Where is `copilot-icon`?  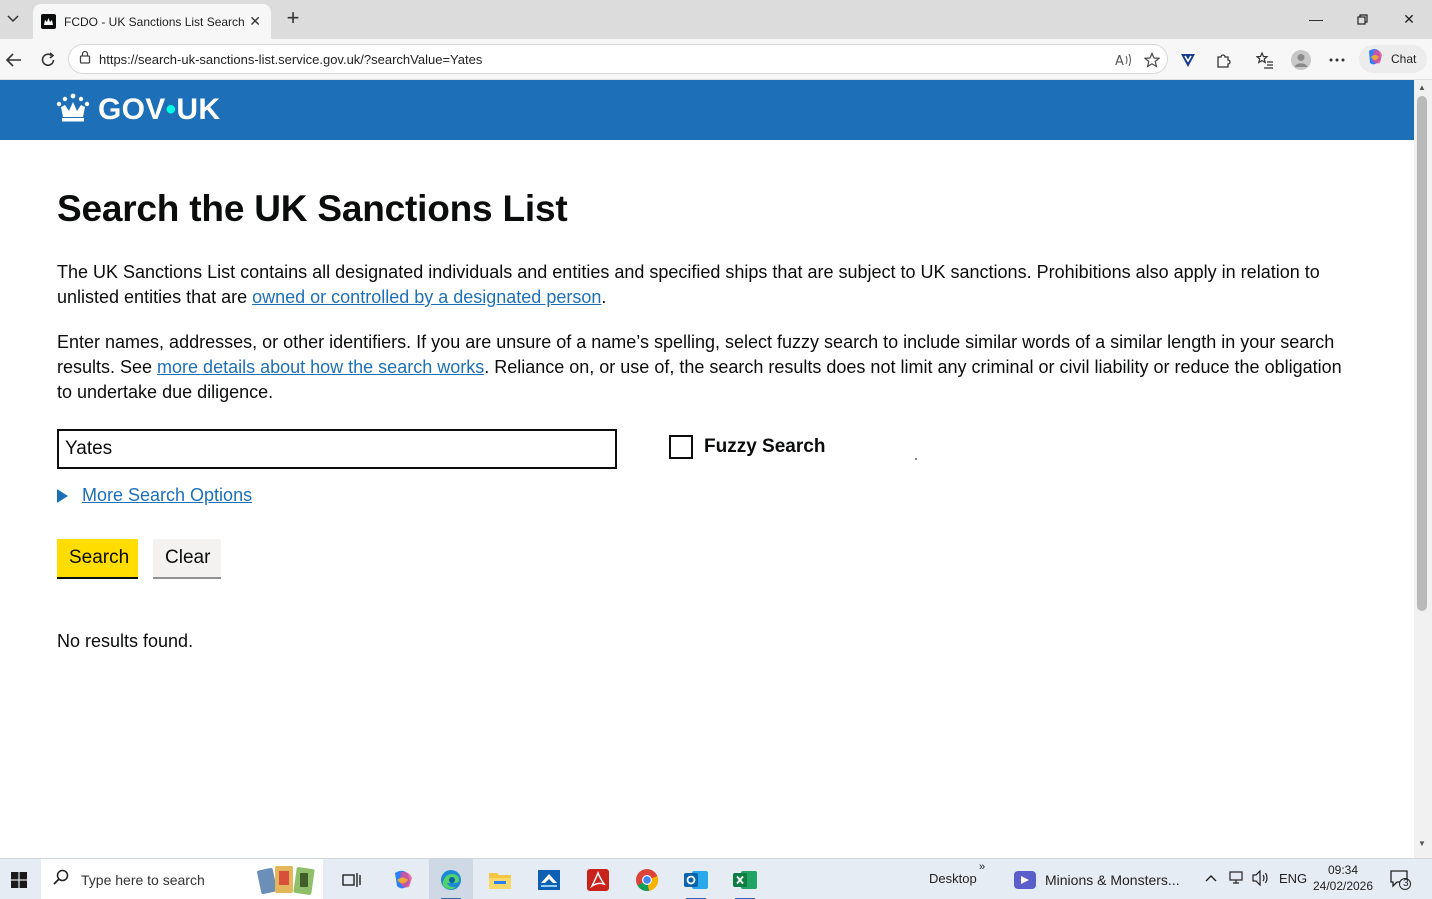
copilot-icon is located at coordinates (1375, 59).